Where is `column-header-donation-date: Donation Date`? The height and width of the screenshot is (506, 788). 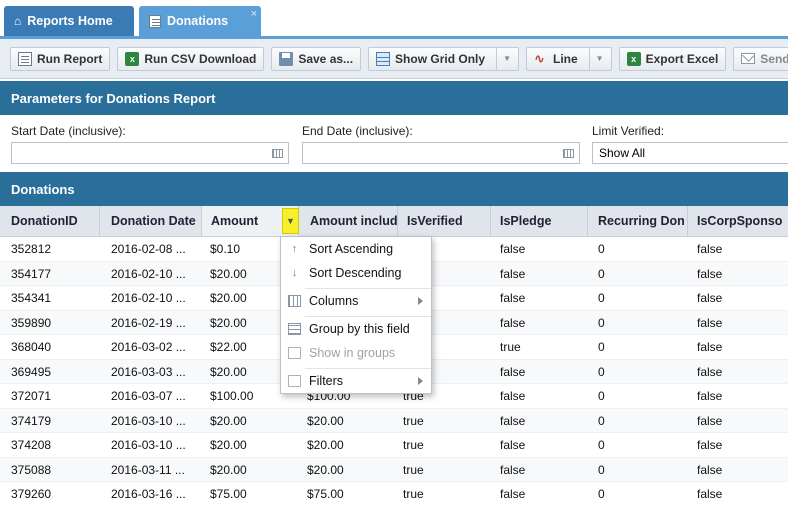
column-header-donation-date: Donation Date is located at coordinates (151, 221).